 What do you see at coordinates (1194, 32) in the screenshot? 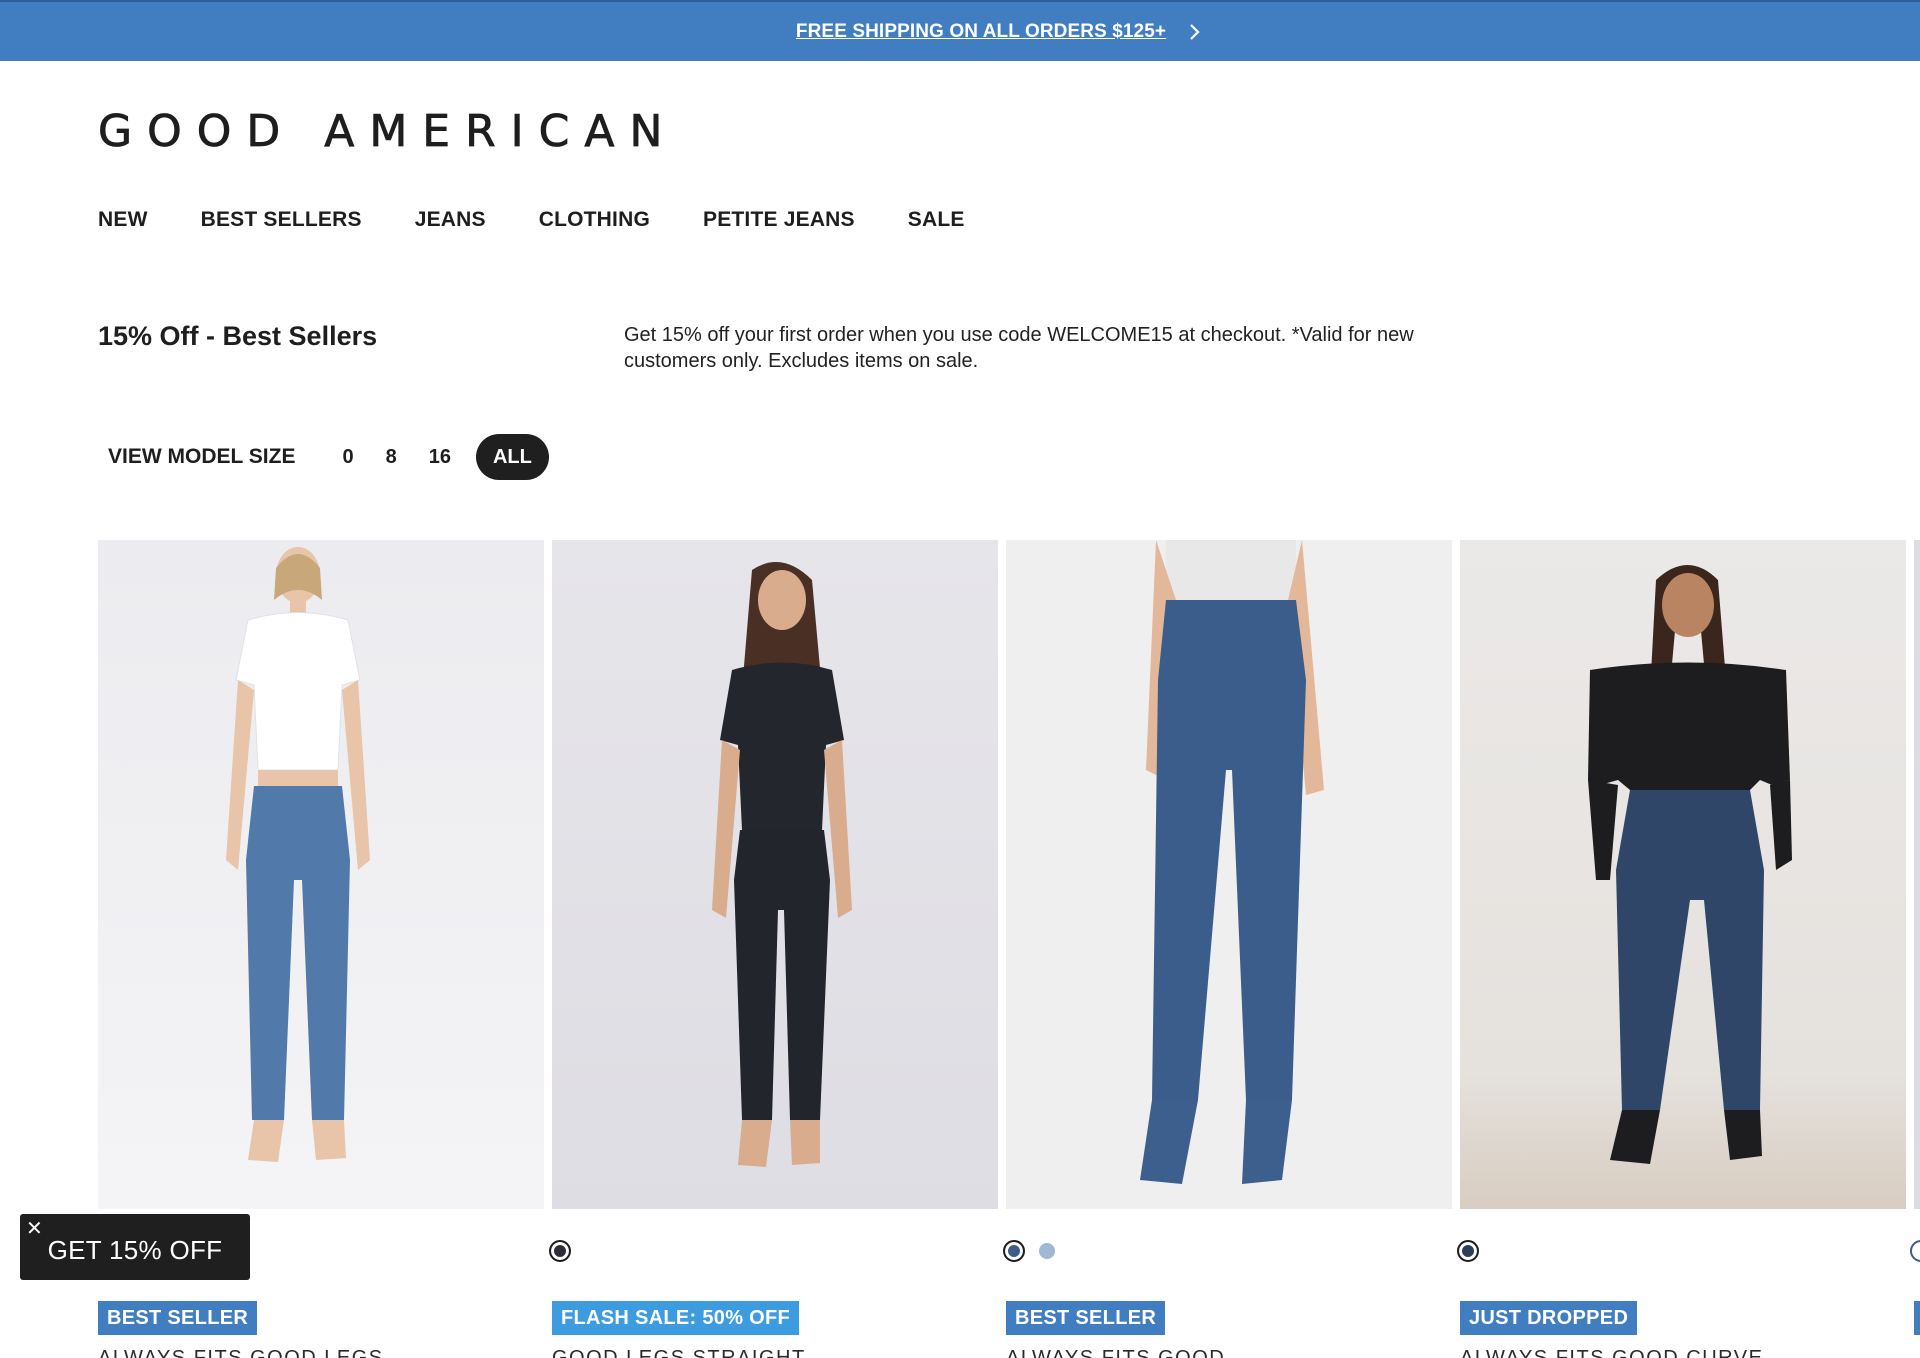
I see `chevron-right-icon` at bounding box center [1194, 32].